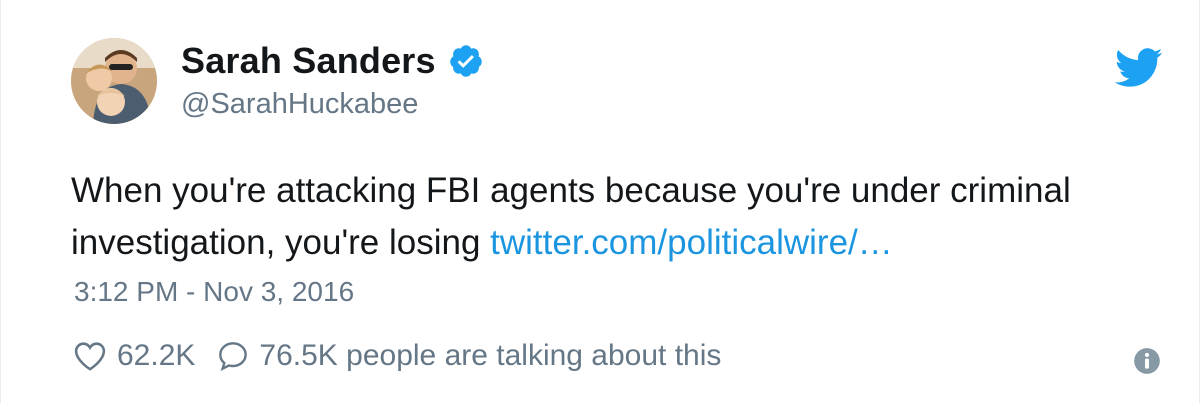 This screenshot has width=1200, height=403. Describe the element at coordinates (156, 356) in the screenshot. I see `like-count: 62.2K` at that location.